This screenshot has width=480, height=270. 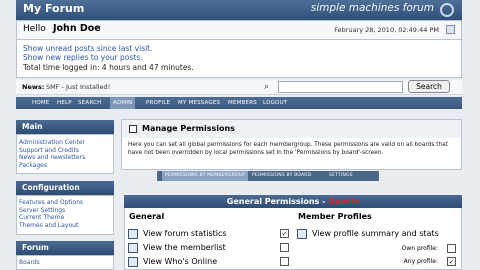 I want to click on membergroup-name: Guests, so click(x=344, y=201).